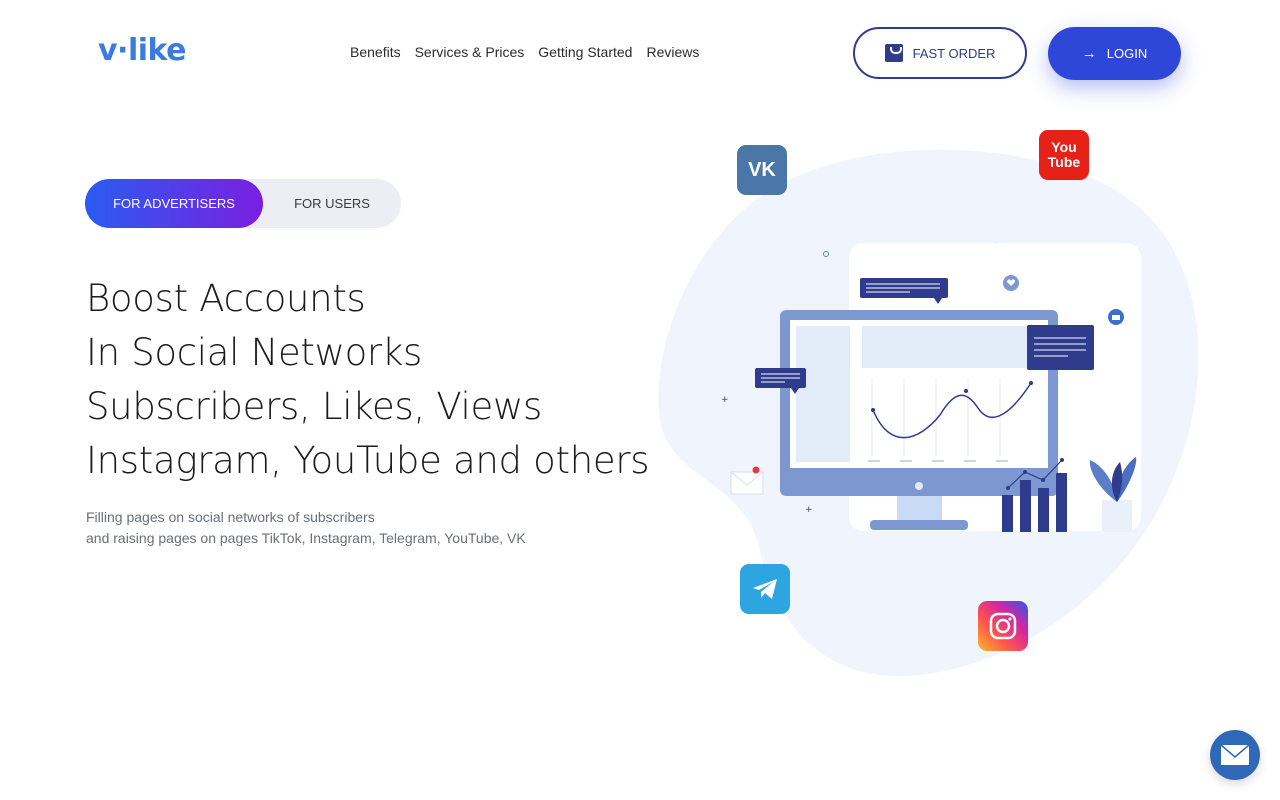  Describe the element at coordinates (672, 52) in the screenshot. I see `nav-reviews: Reviews` at that location.